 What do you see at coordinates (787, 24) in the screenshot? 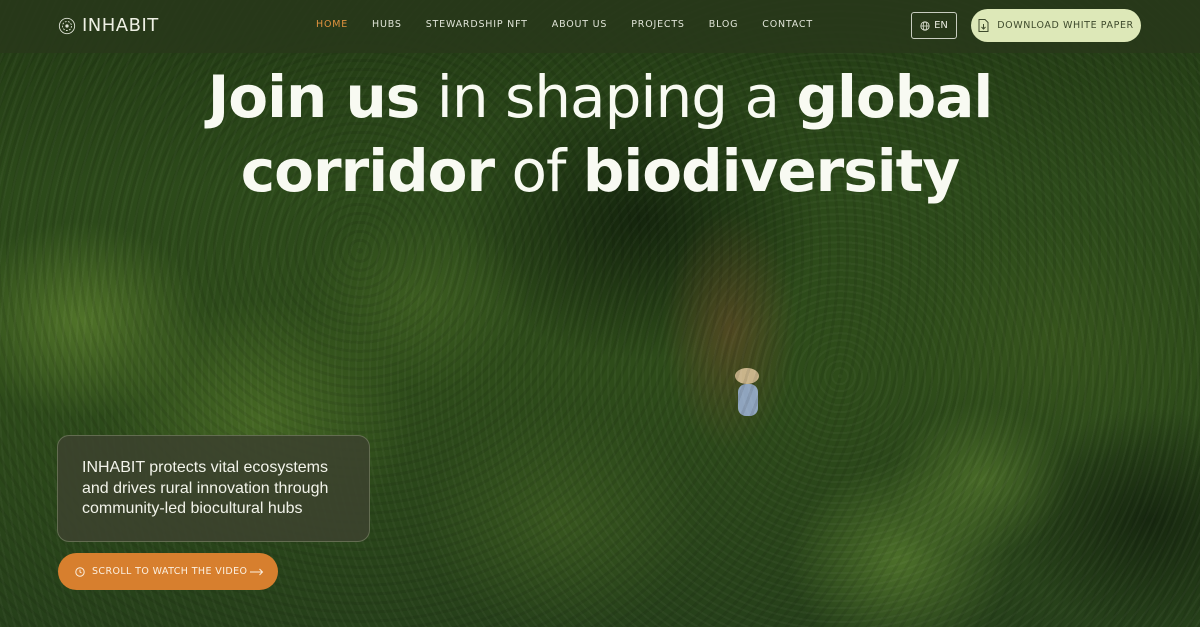
I see `nav-item-contact: CONTACT` at bounding box center [787, 24].